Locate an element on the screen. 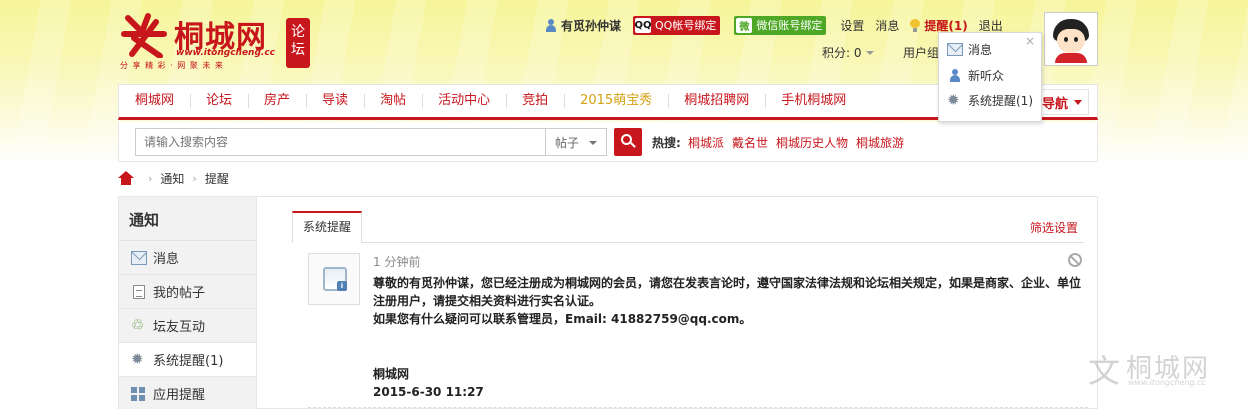 This screenshot has height=409, width=1248. sidebar-item-label: 我的帖子 is located at coordinates (179, 293).